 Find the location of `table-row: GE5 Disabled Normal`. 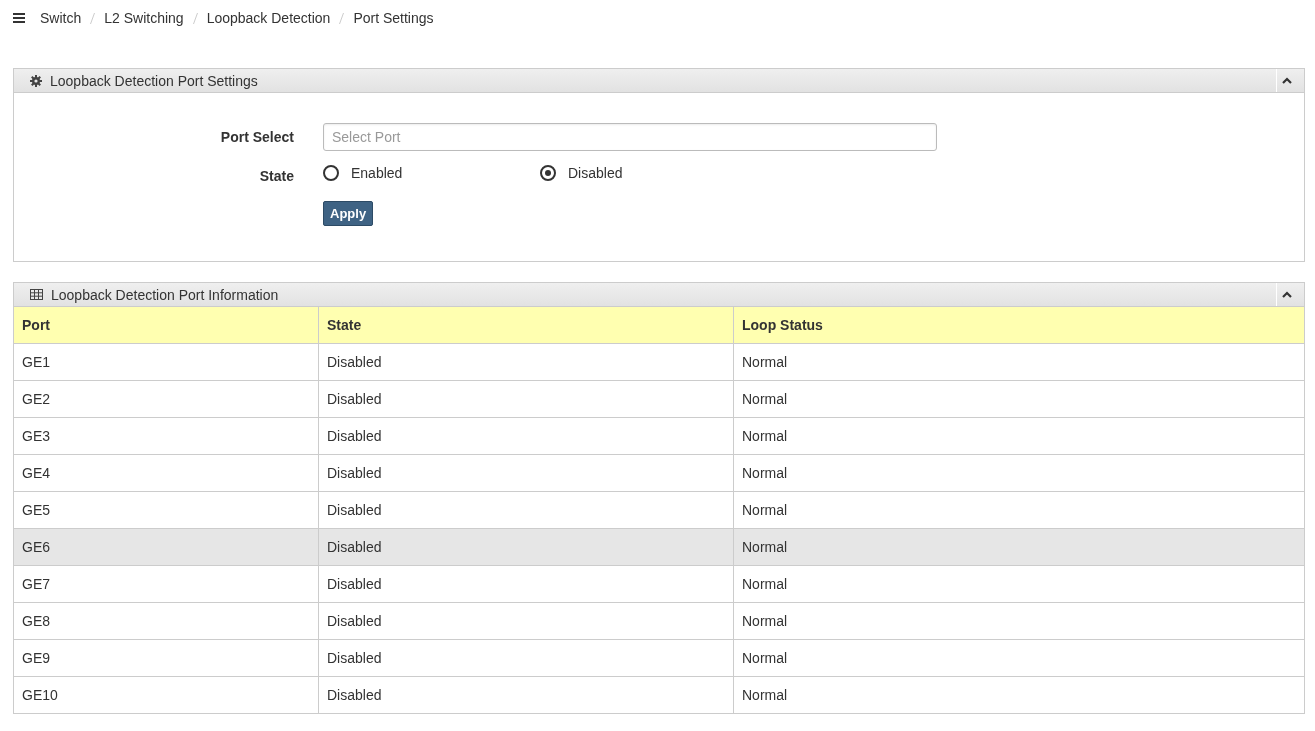

table-row: GE5 Disabled Normal is located at coordinates (659, 510).